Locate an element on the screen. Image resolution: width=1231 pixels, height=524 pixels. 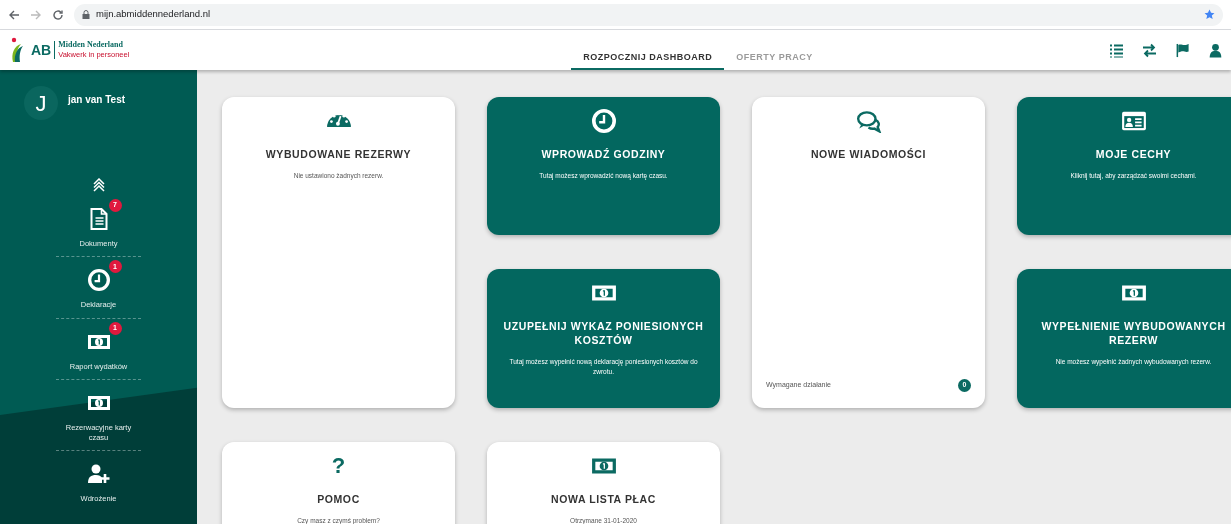
flag-icon is located at coordinates (1182, 50).